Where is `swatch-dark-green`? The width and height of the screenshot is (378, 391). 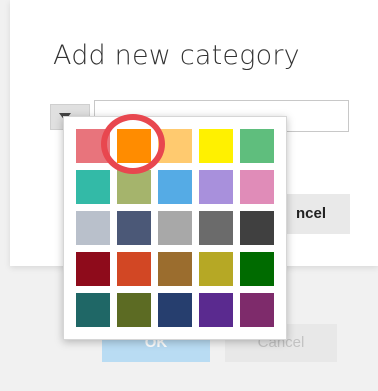 swatch-dark-green is located at coordinates (257, 269).